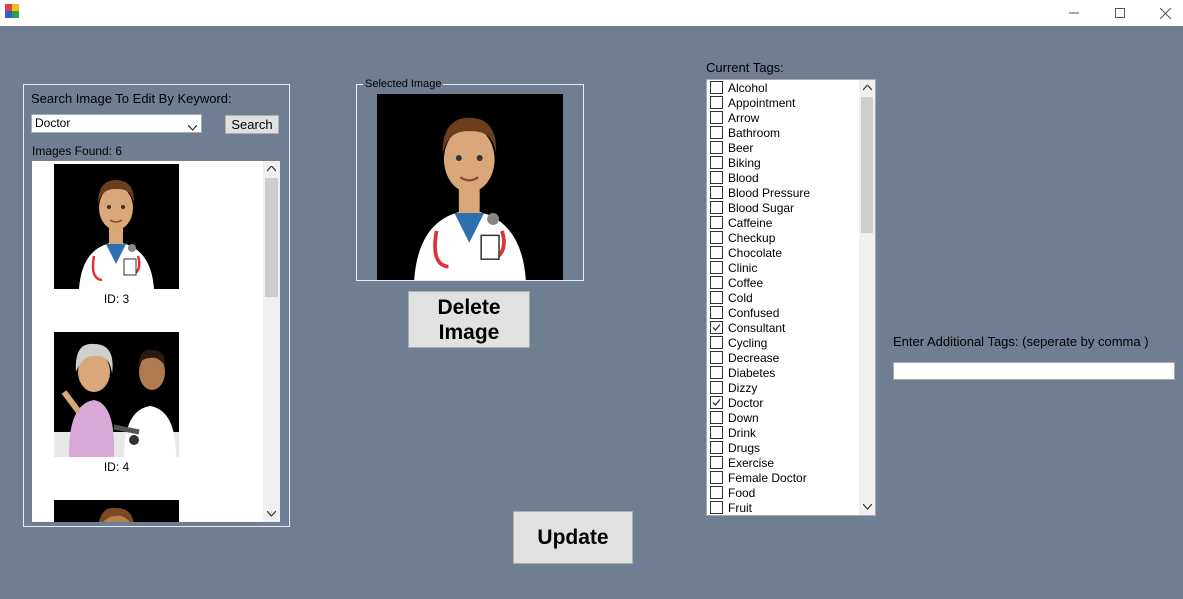  What do you see at coordinates (116, 123) in the screenshot?
I see `keyword-dropdown: Doctor` at bounding box center [116, 123].